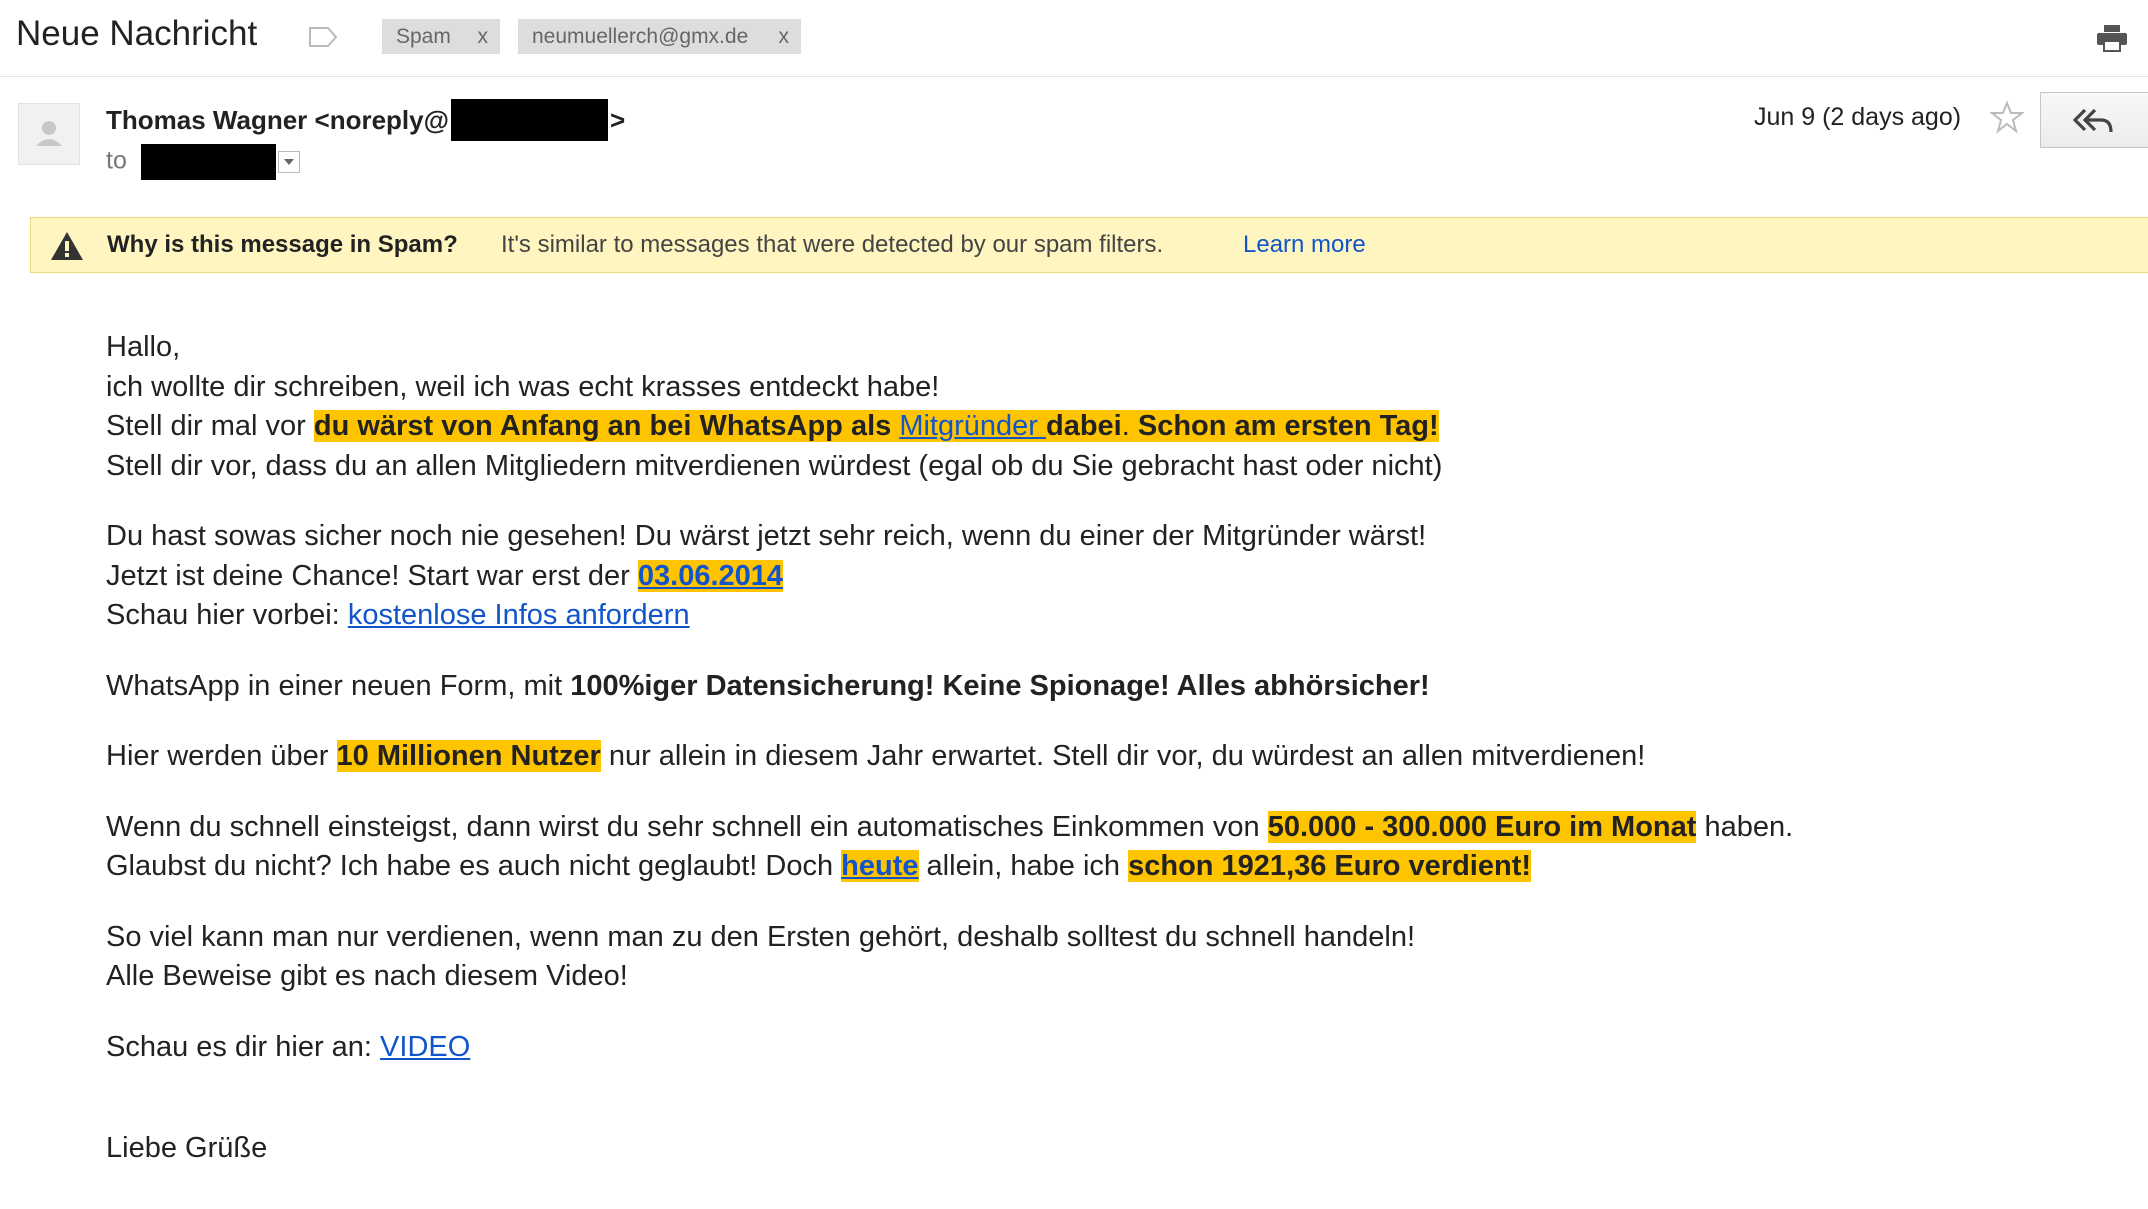 The image size is (2148, 1209). I want to click on info-request-link: kostenlose Infos anfordern, so click(519, 615).